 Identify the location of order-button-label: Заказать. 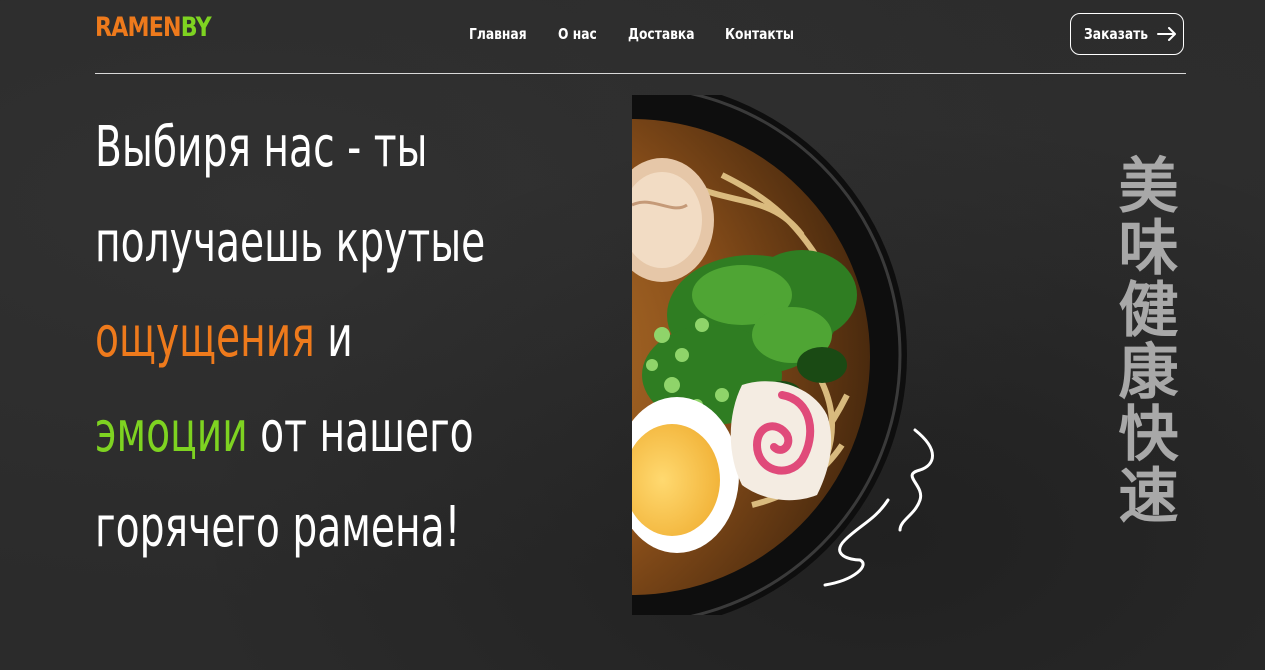
(1116, 34).